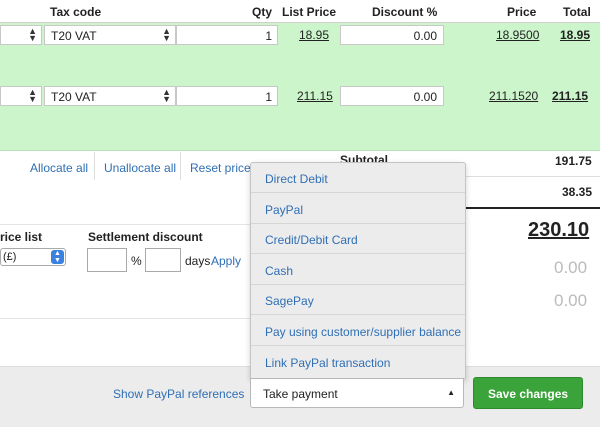  What do you see at coordinates (145, 237) in the screenshot?
I see `settlement-discount-label: Settlement discount` at bounding box center [145, 237].